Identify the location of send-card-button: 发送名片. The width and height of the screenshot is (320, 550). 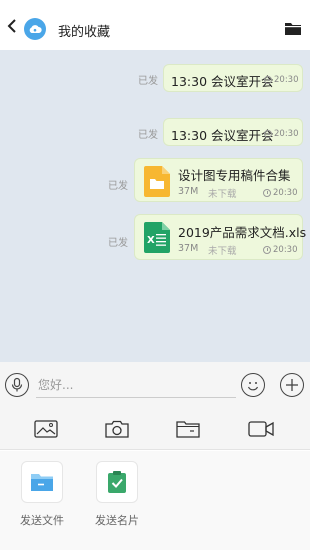
(117, 494).